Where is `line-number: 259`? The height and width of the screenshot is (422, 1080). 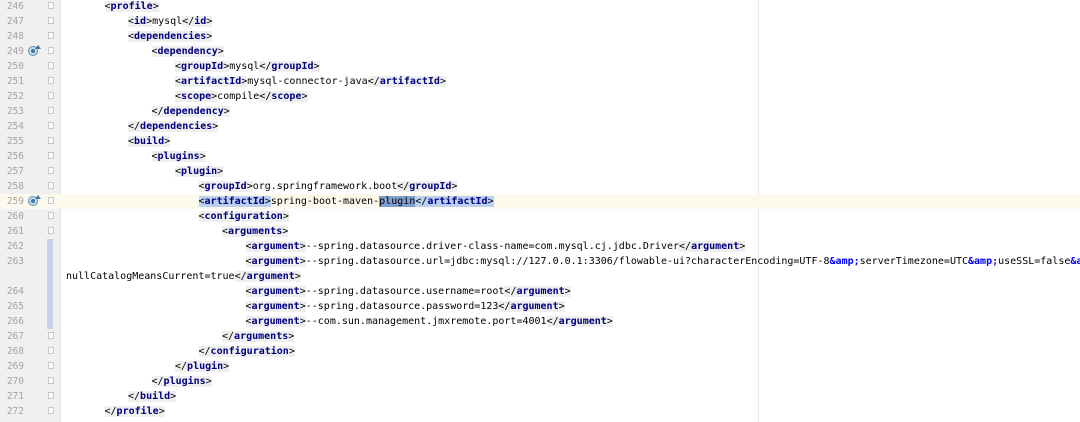 line-number: 259 is located at coordinates (12, 201).